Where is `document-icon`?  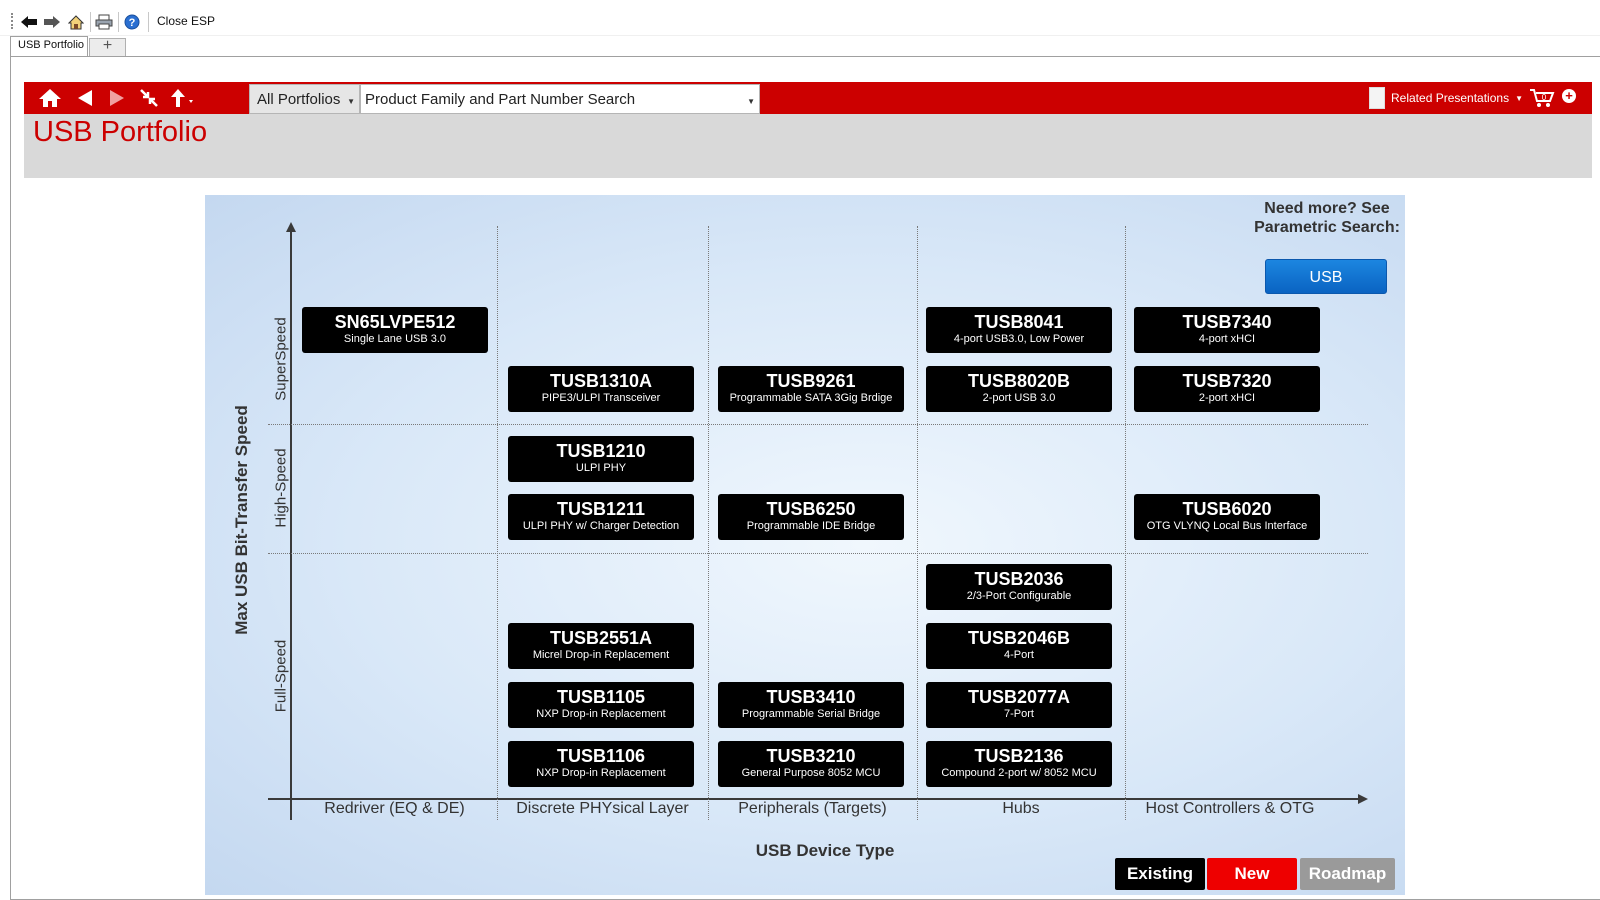
document-icon is located at coordinates (1377, 98).